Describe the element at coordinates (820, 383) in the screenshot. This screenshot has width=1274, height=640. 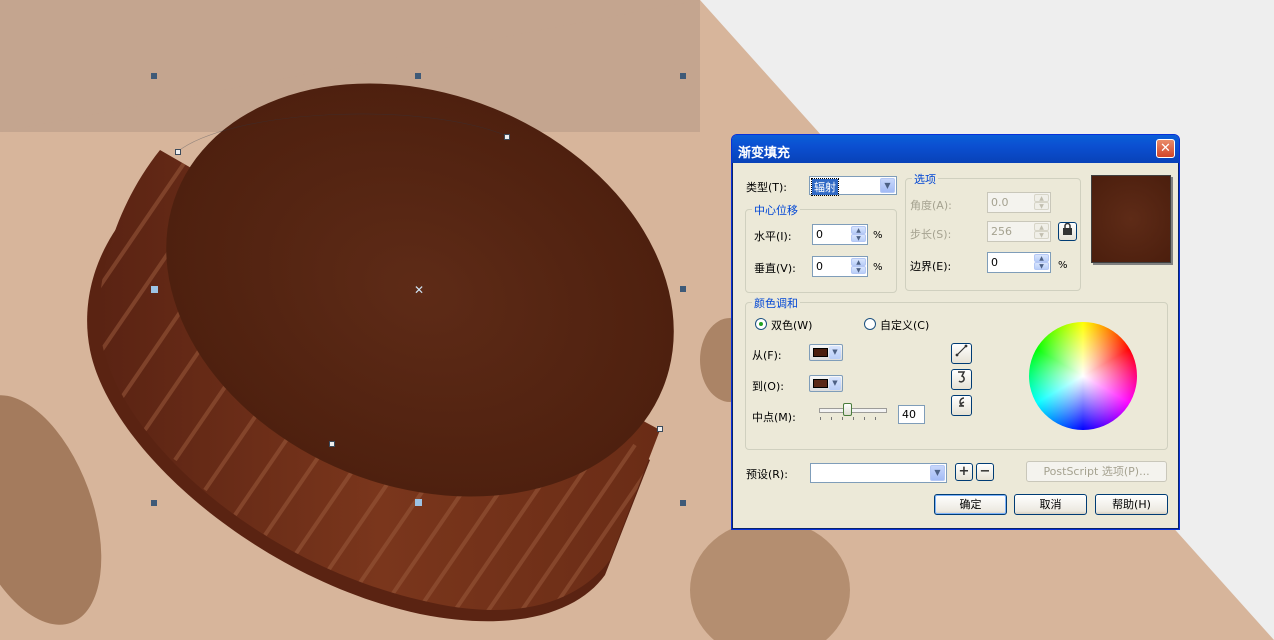
I see `to-color-swatch` at that location.